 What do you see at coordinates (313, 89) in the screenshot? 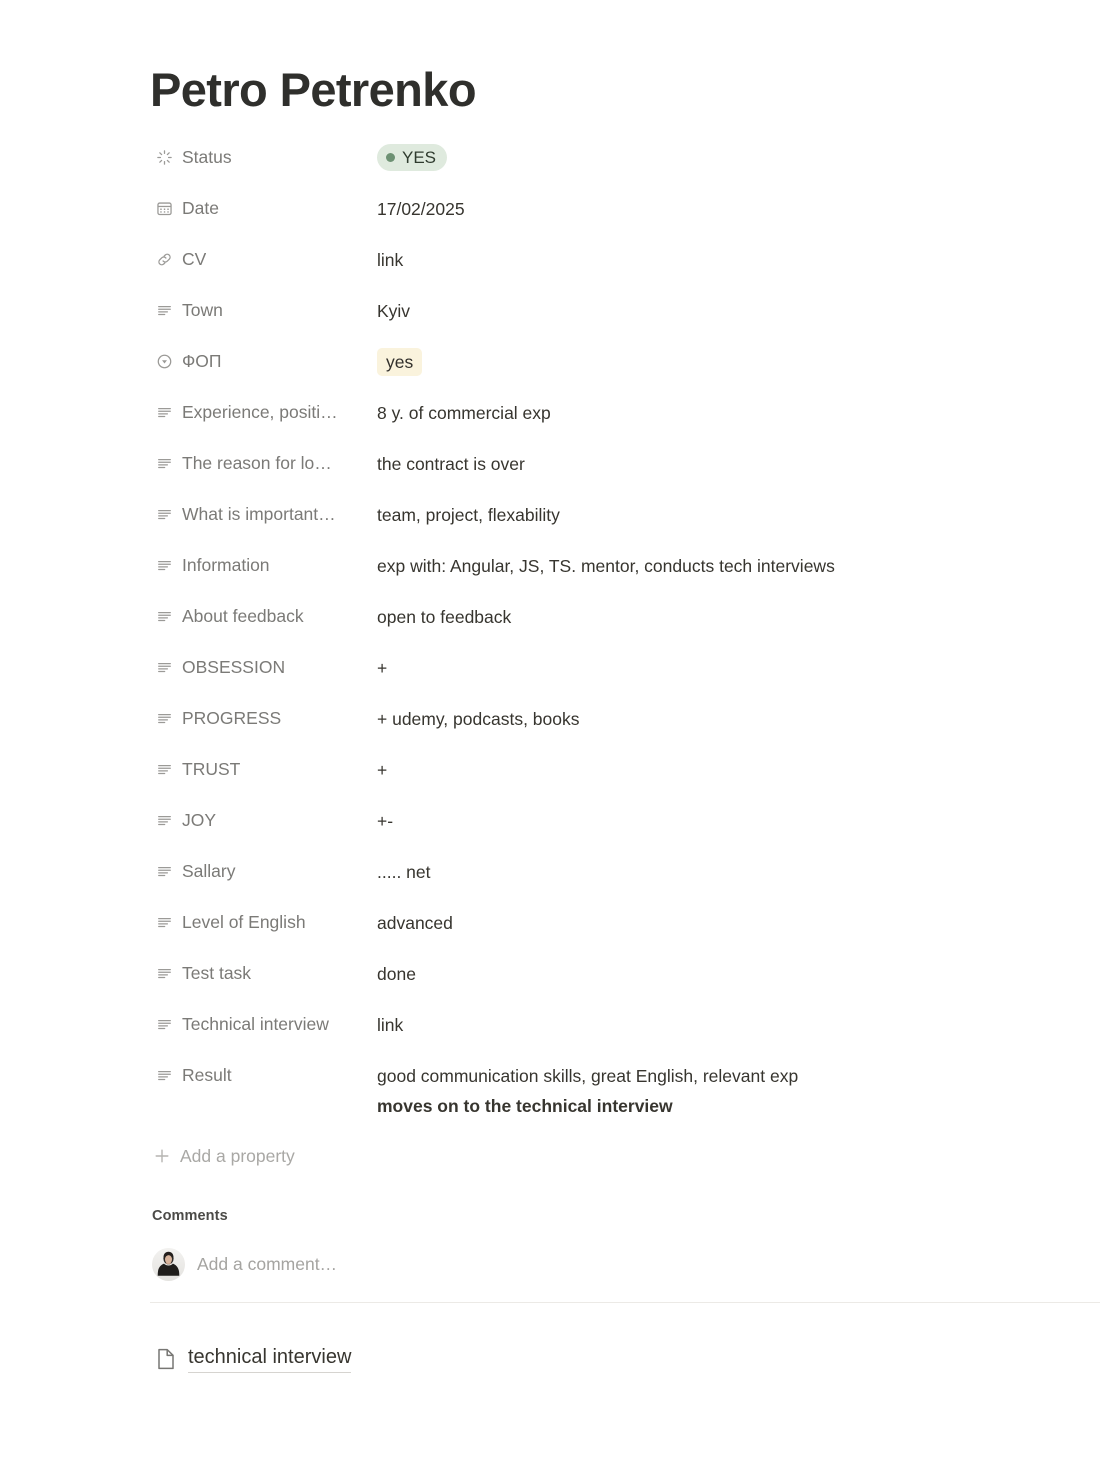
I see `page-title: Petro Petrenko` at bounding box center [313, 89].